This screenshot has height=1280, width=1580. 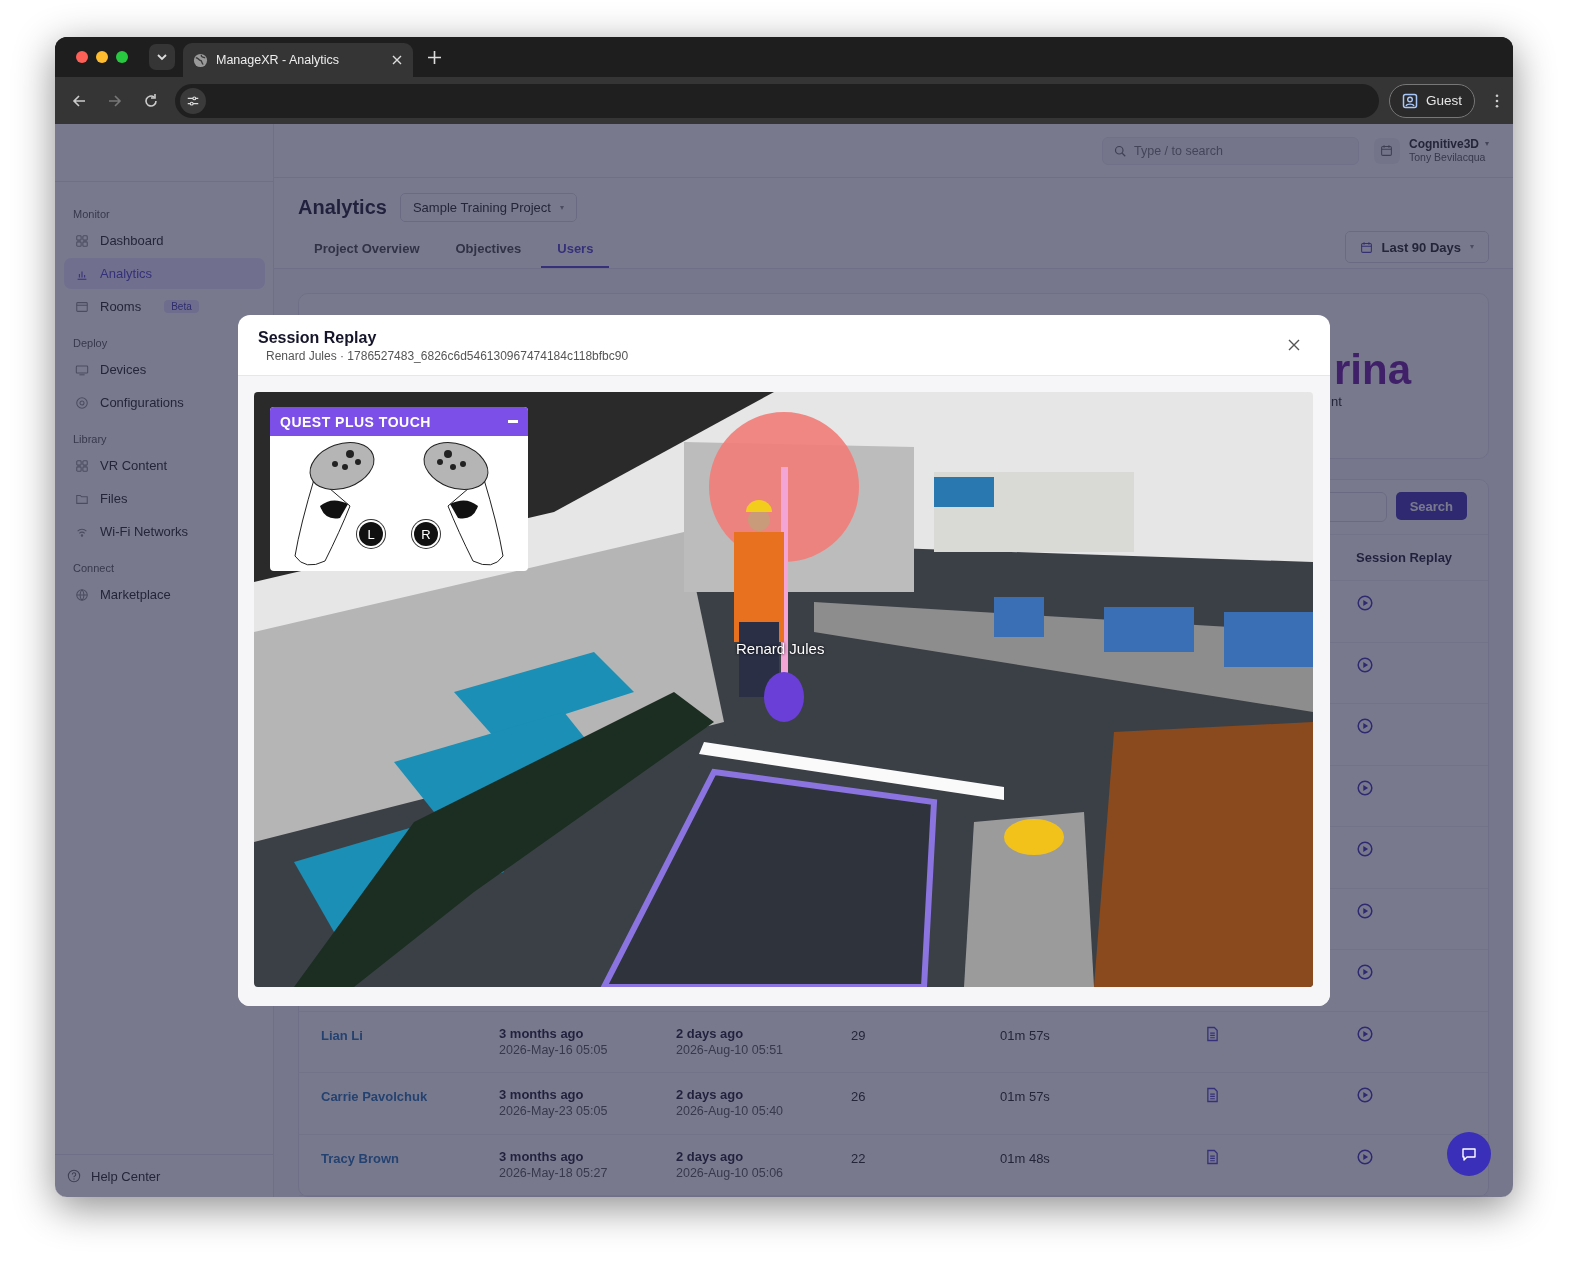 What do you see at coordinates (355, 421) in the screenshot?
I see `panel-title: QUEST PLUS TOUCH` at bounding box center [355, 421].